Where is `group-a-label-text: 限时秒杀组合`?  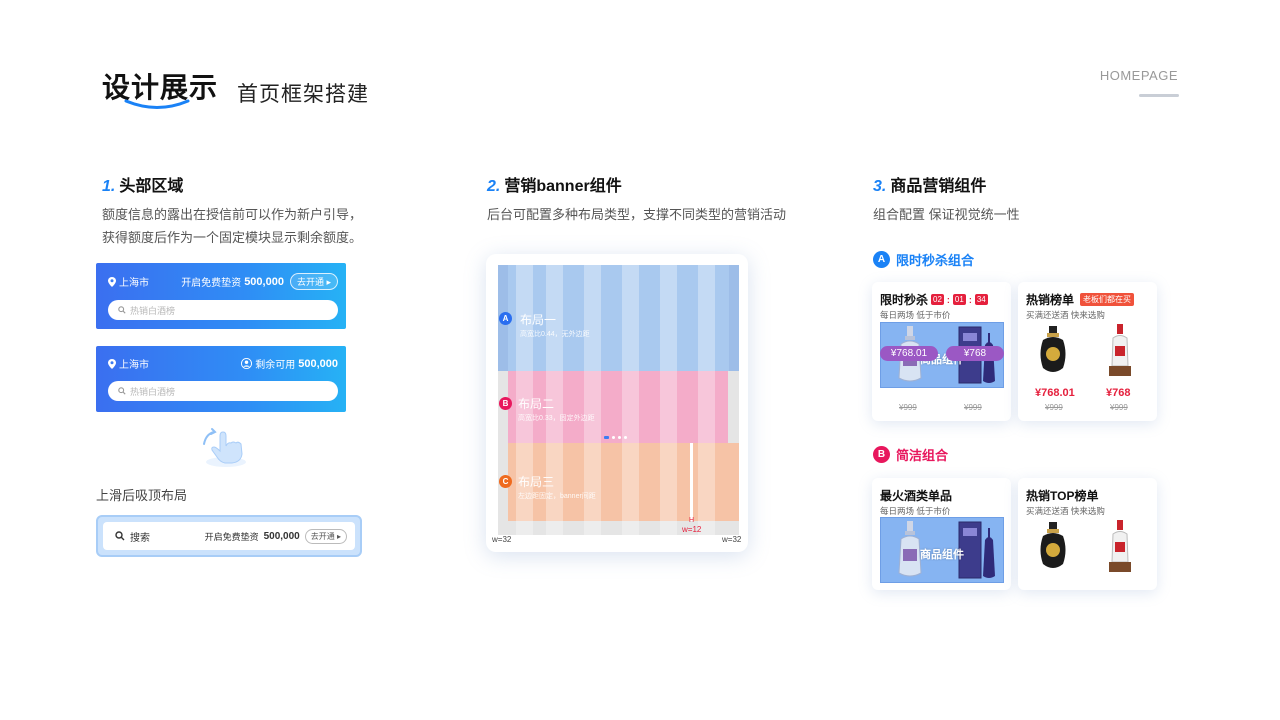
group-a-label-text: 限时秒杀组合 is located at coordinates (935, 260).